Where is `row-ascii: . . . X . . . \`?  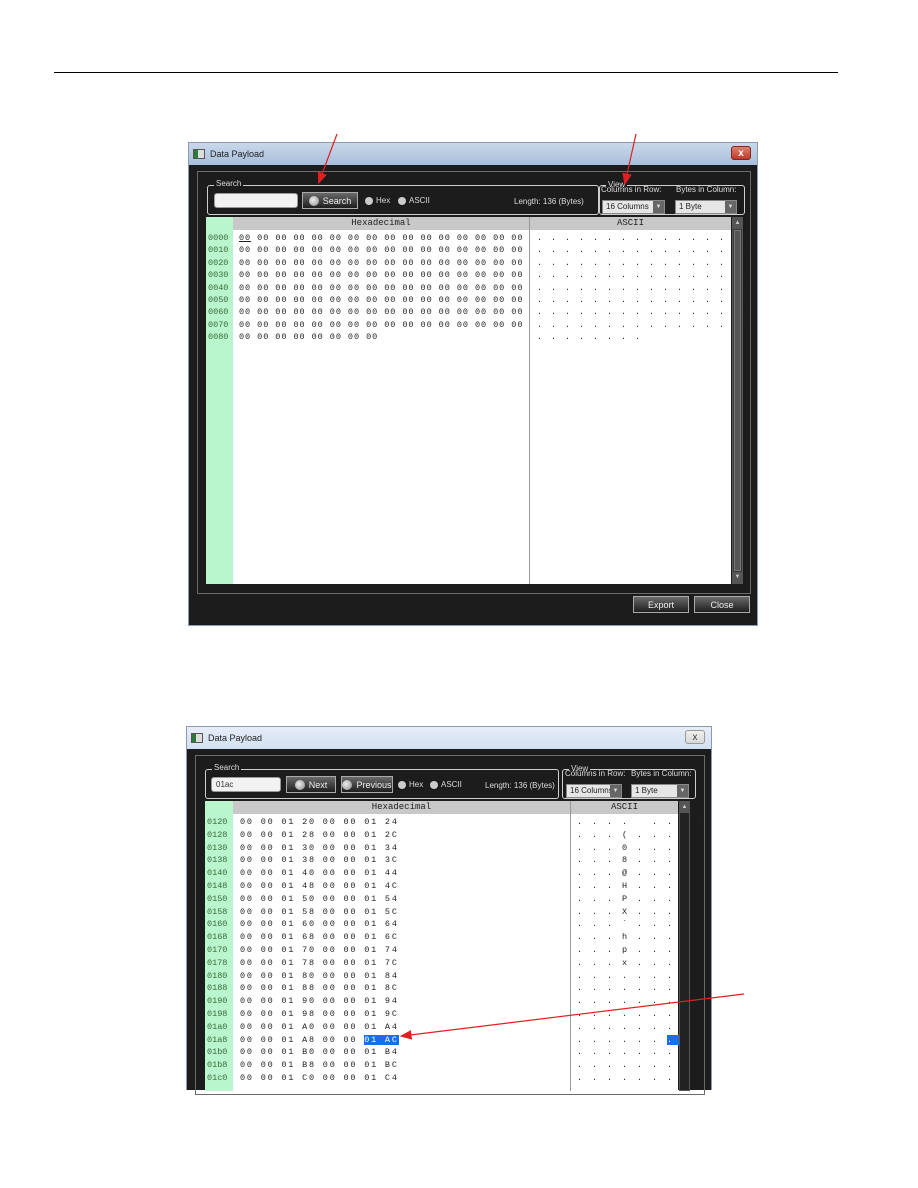 row-ascii: . . . X . . . \ is located at coordinates (633, 912).